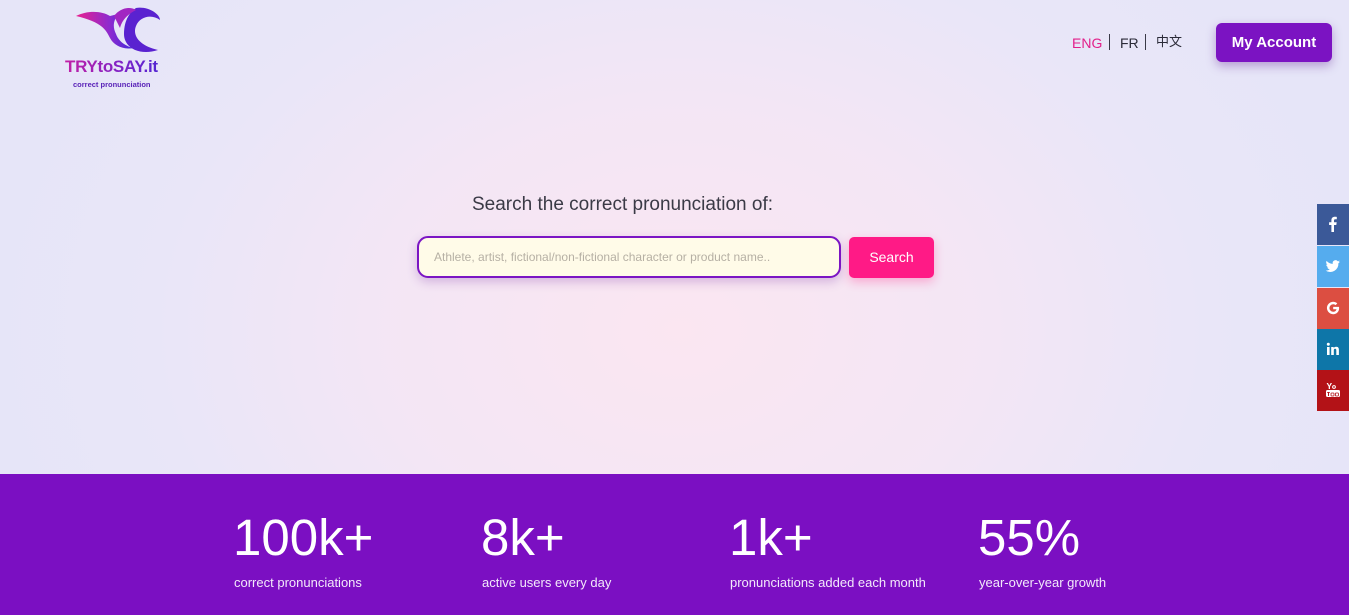 This screenshot has width=1349, height=615. I want to click on search-input, so click(629, 257).